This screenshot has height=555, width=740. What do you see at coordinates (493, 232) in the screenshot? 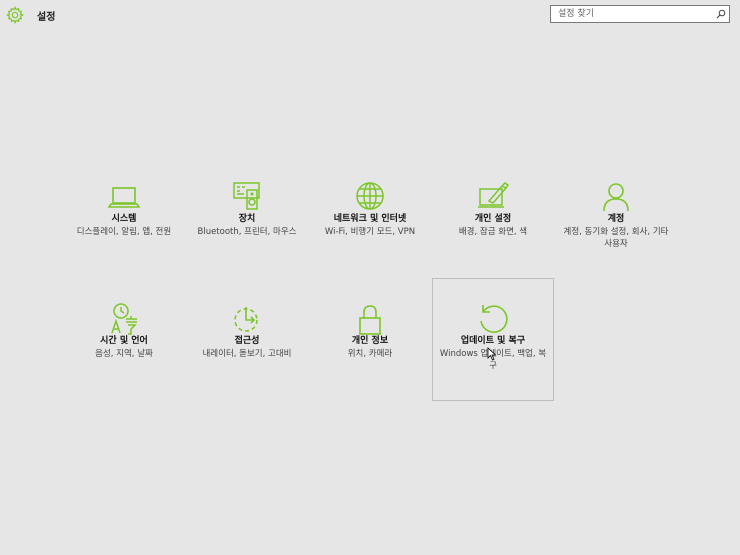
I see `category-description: 배경, 잠금 화면, 색` at bounding box center [493, 232].